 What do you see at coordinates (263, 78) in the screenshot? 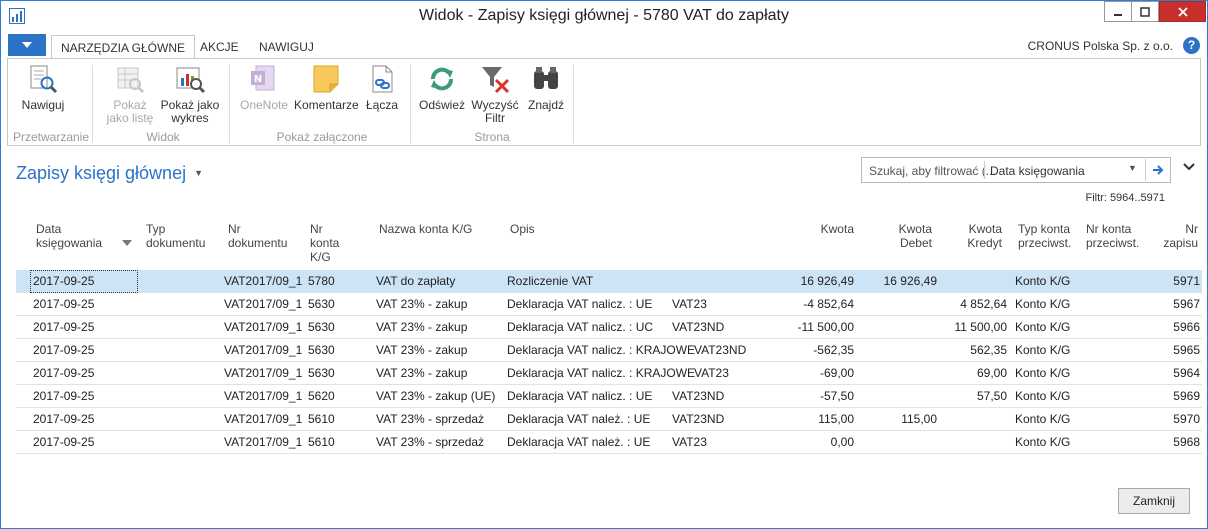
I see `onenote-icon: N` at bounding box center [263, 78].